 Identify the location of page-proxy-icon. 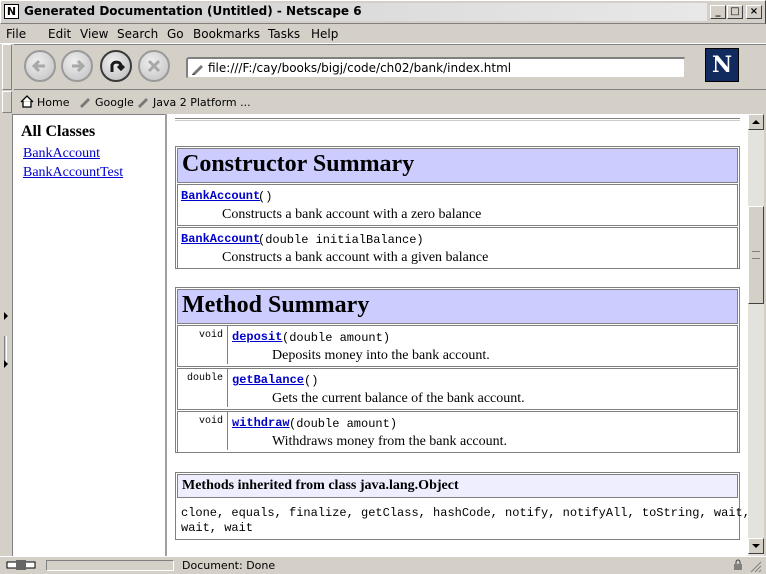
(197, 68).